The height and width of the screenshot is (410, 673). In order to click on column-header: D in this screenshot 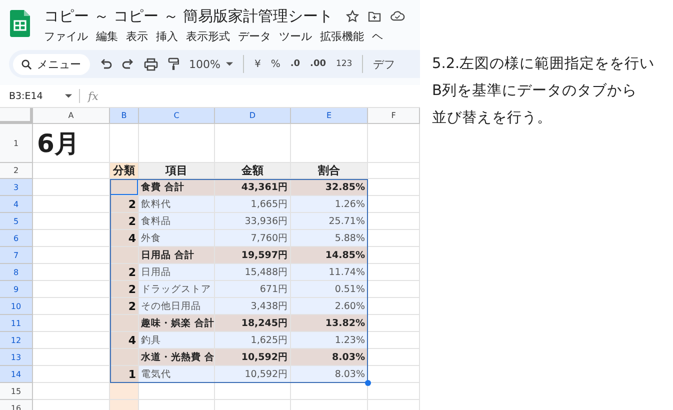, I will do `click(253, 116)`.